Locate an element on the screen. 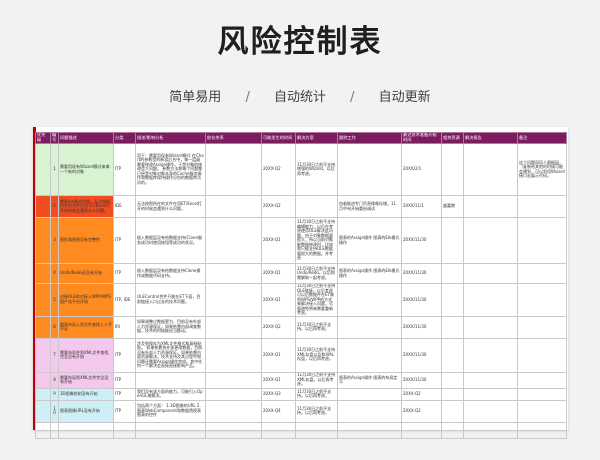 This screenshot has width=600, height=460. column-header: 备注 is located at coordinates (542, 138).